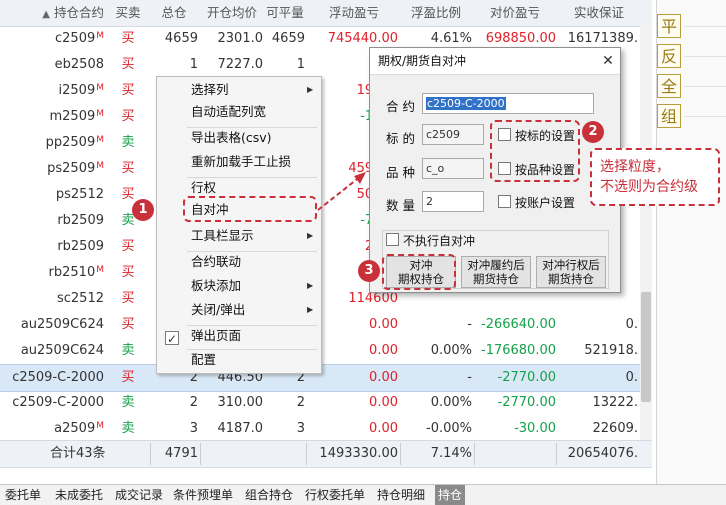 The height and width of the screenshot is (505, 726). Describe the element at coordinates (222, 236) in the screenshot. I see `menu-item-toolbar-display: 工具栏显示` at that location.